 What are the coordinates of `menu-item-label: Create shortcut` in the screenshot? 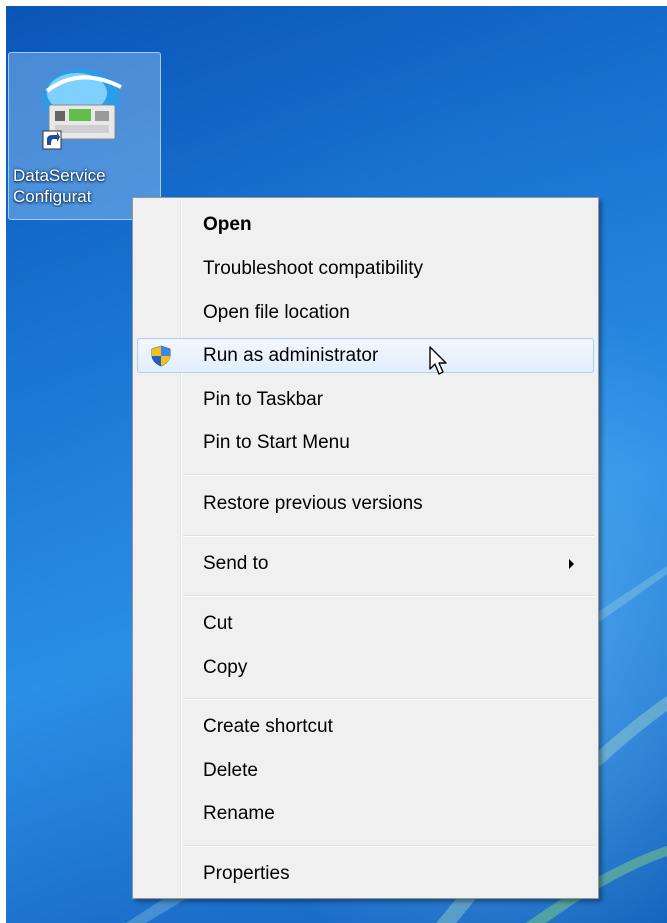 It's located at (268, 726).